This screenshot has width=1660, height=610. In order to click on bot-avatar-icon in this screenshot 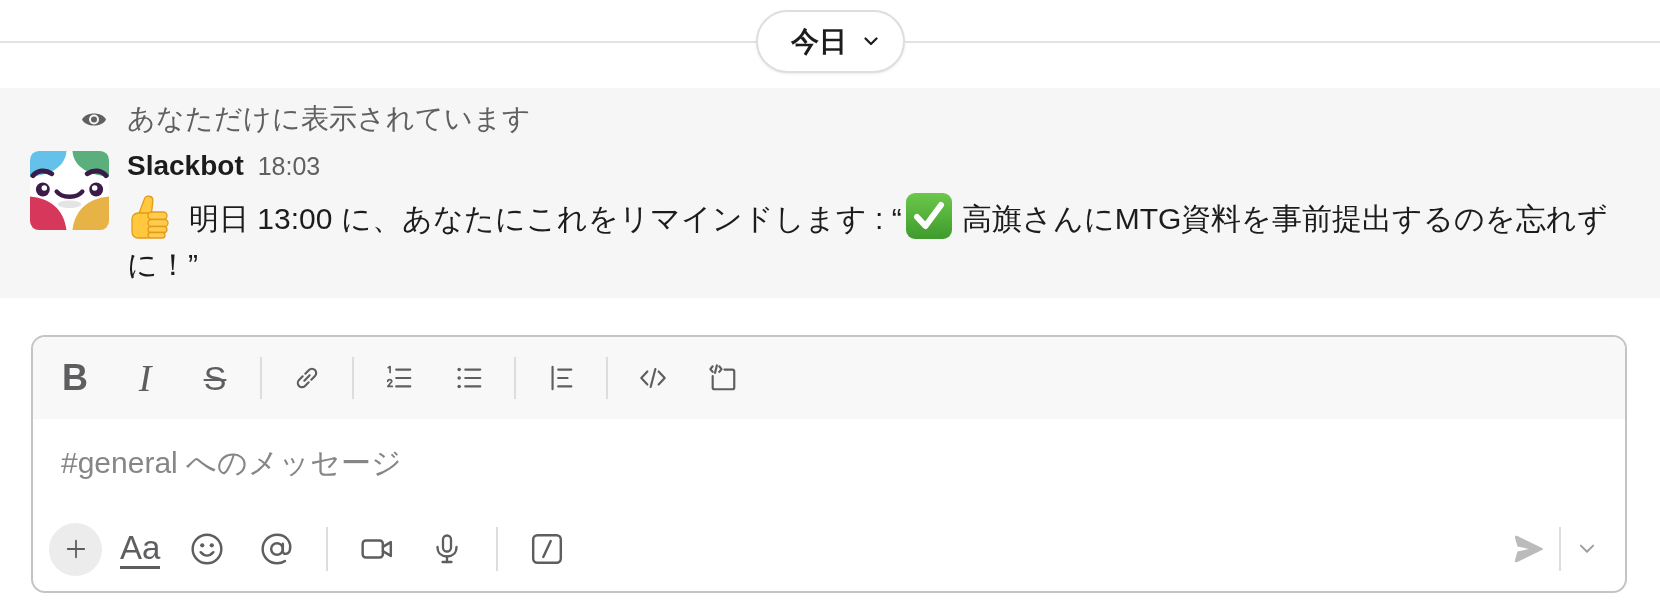, I will do `click(69, 190)`.